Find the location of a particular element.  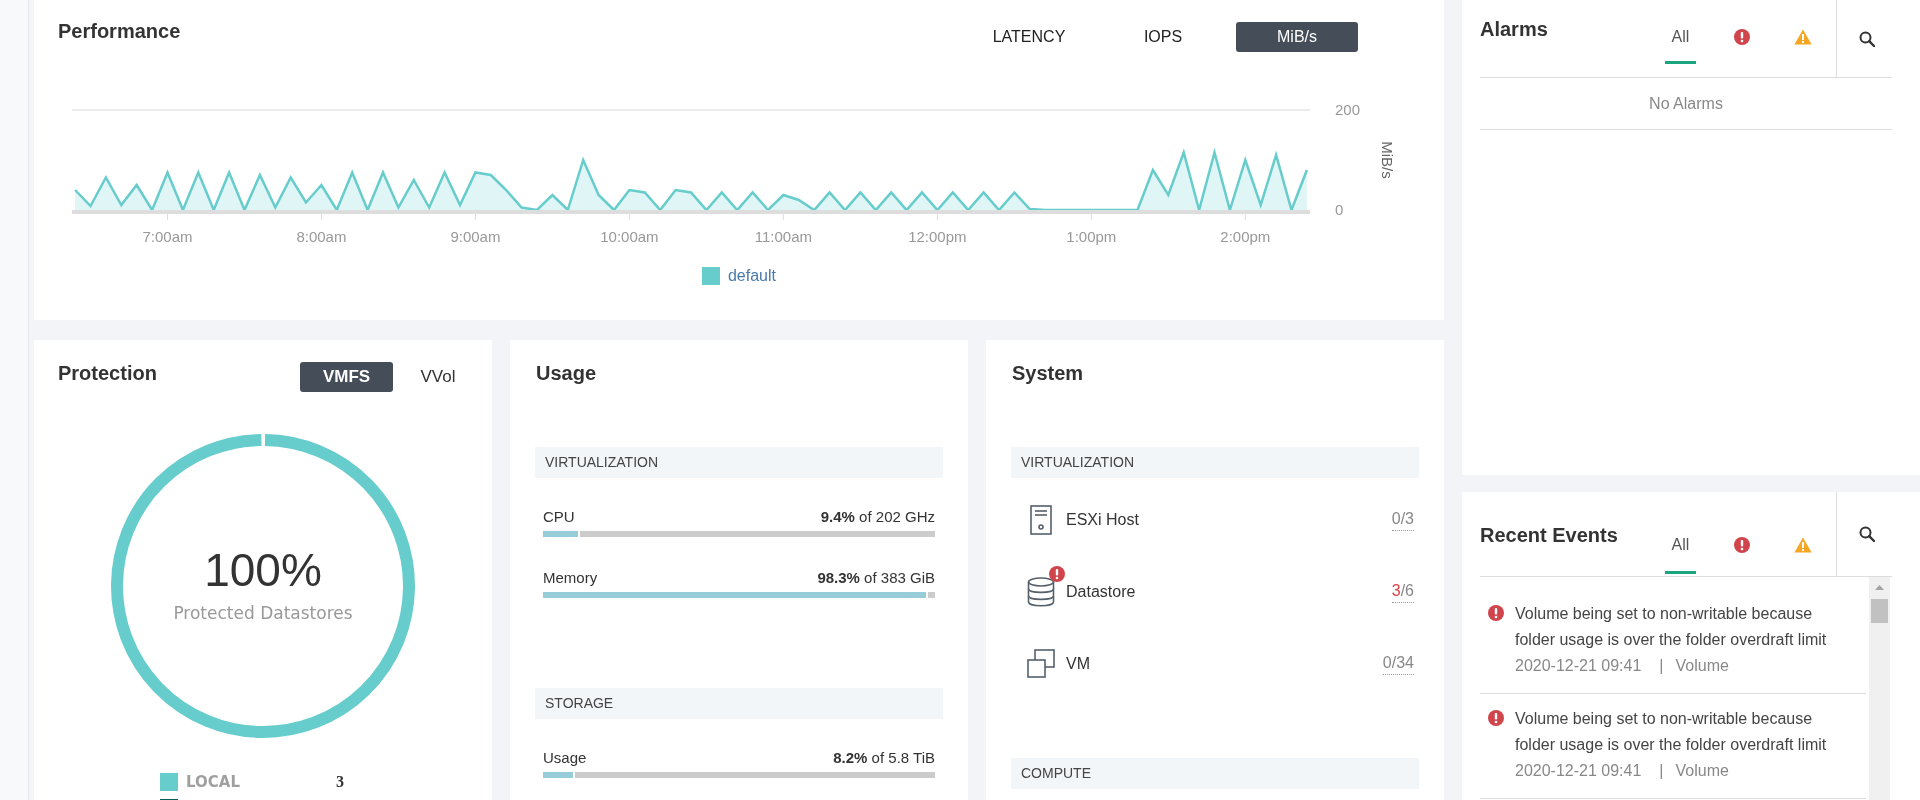

meter-reading: 8.2% of 5.8 TiB is located at coordinates (884, 758).